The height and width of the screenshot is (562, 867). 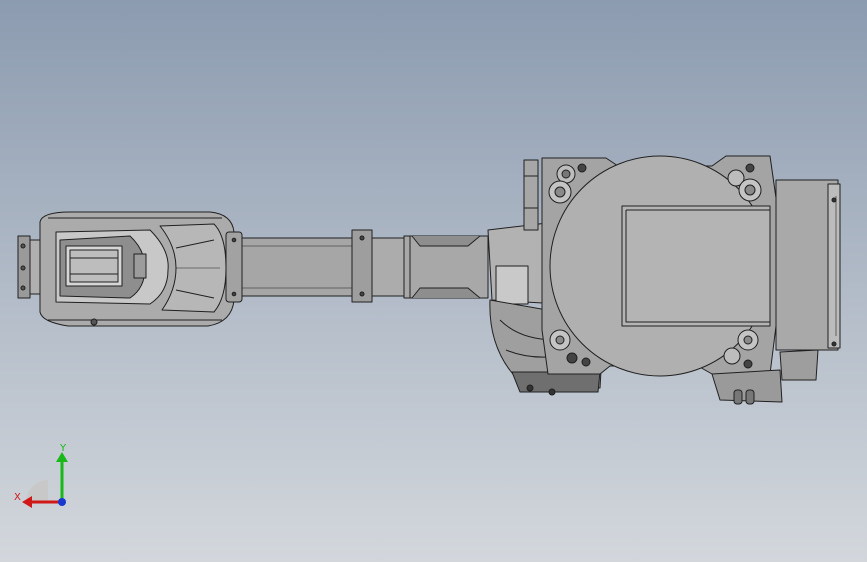 I want to click on x-axis-label: X, so click(x=17, y=497).